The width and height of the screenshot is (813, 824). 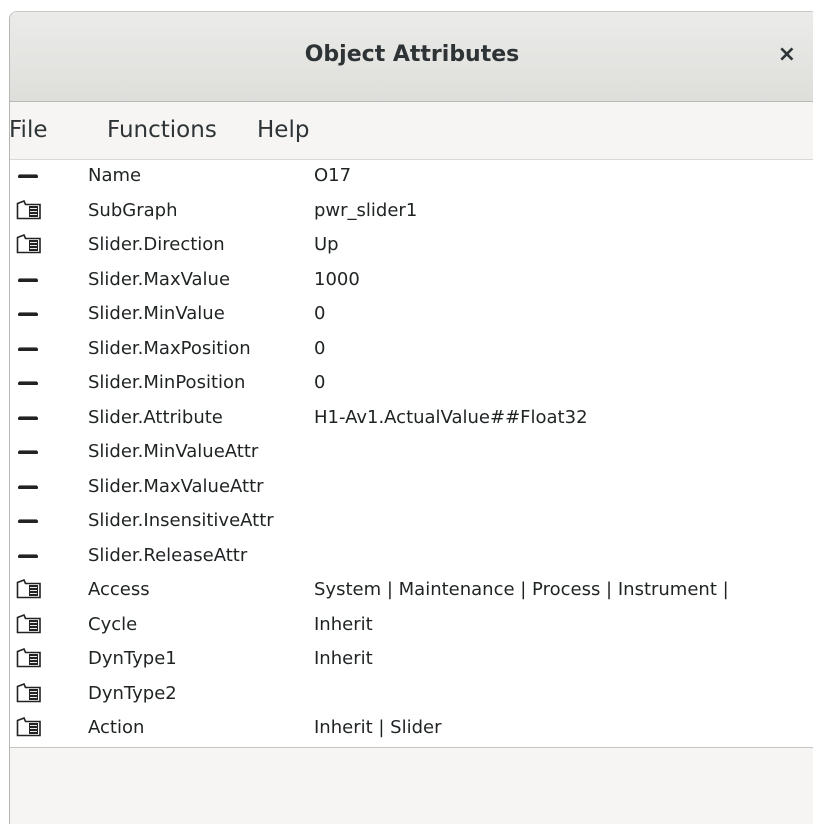 I want to click on attribute-name: DynType1, so click(x=132, y=658).